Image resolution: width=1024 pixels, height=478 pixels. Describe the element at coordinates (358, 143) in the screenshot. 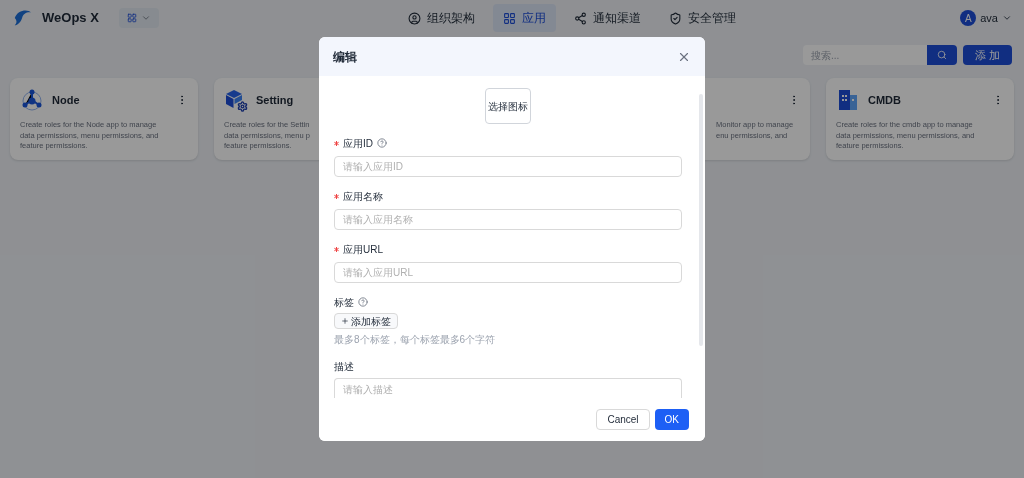

I see `field-label: 应用ID` at that location.